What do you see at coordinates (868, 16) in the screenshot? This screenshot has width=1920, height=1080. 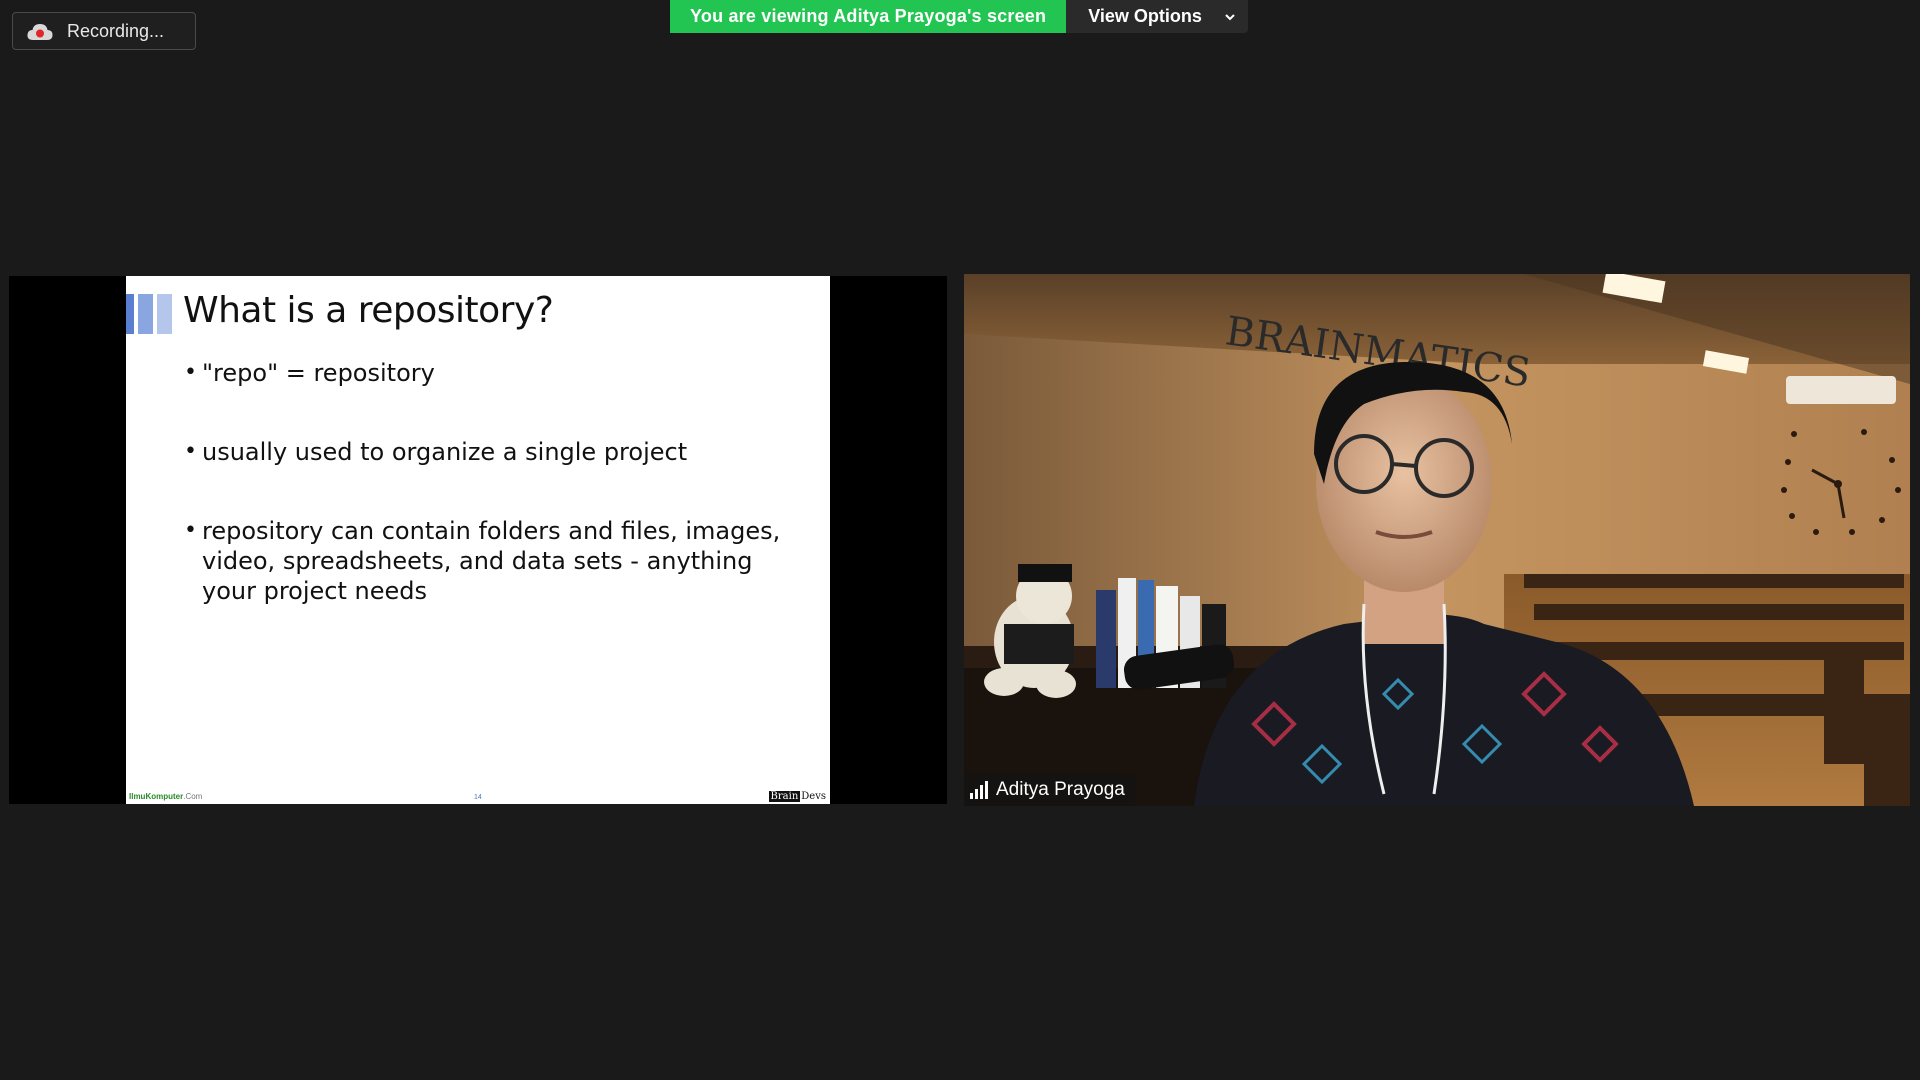 I see `viewing-screen-message: You are viewing Aditya Prayoga's screen` at bounding box center [868, 16].